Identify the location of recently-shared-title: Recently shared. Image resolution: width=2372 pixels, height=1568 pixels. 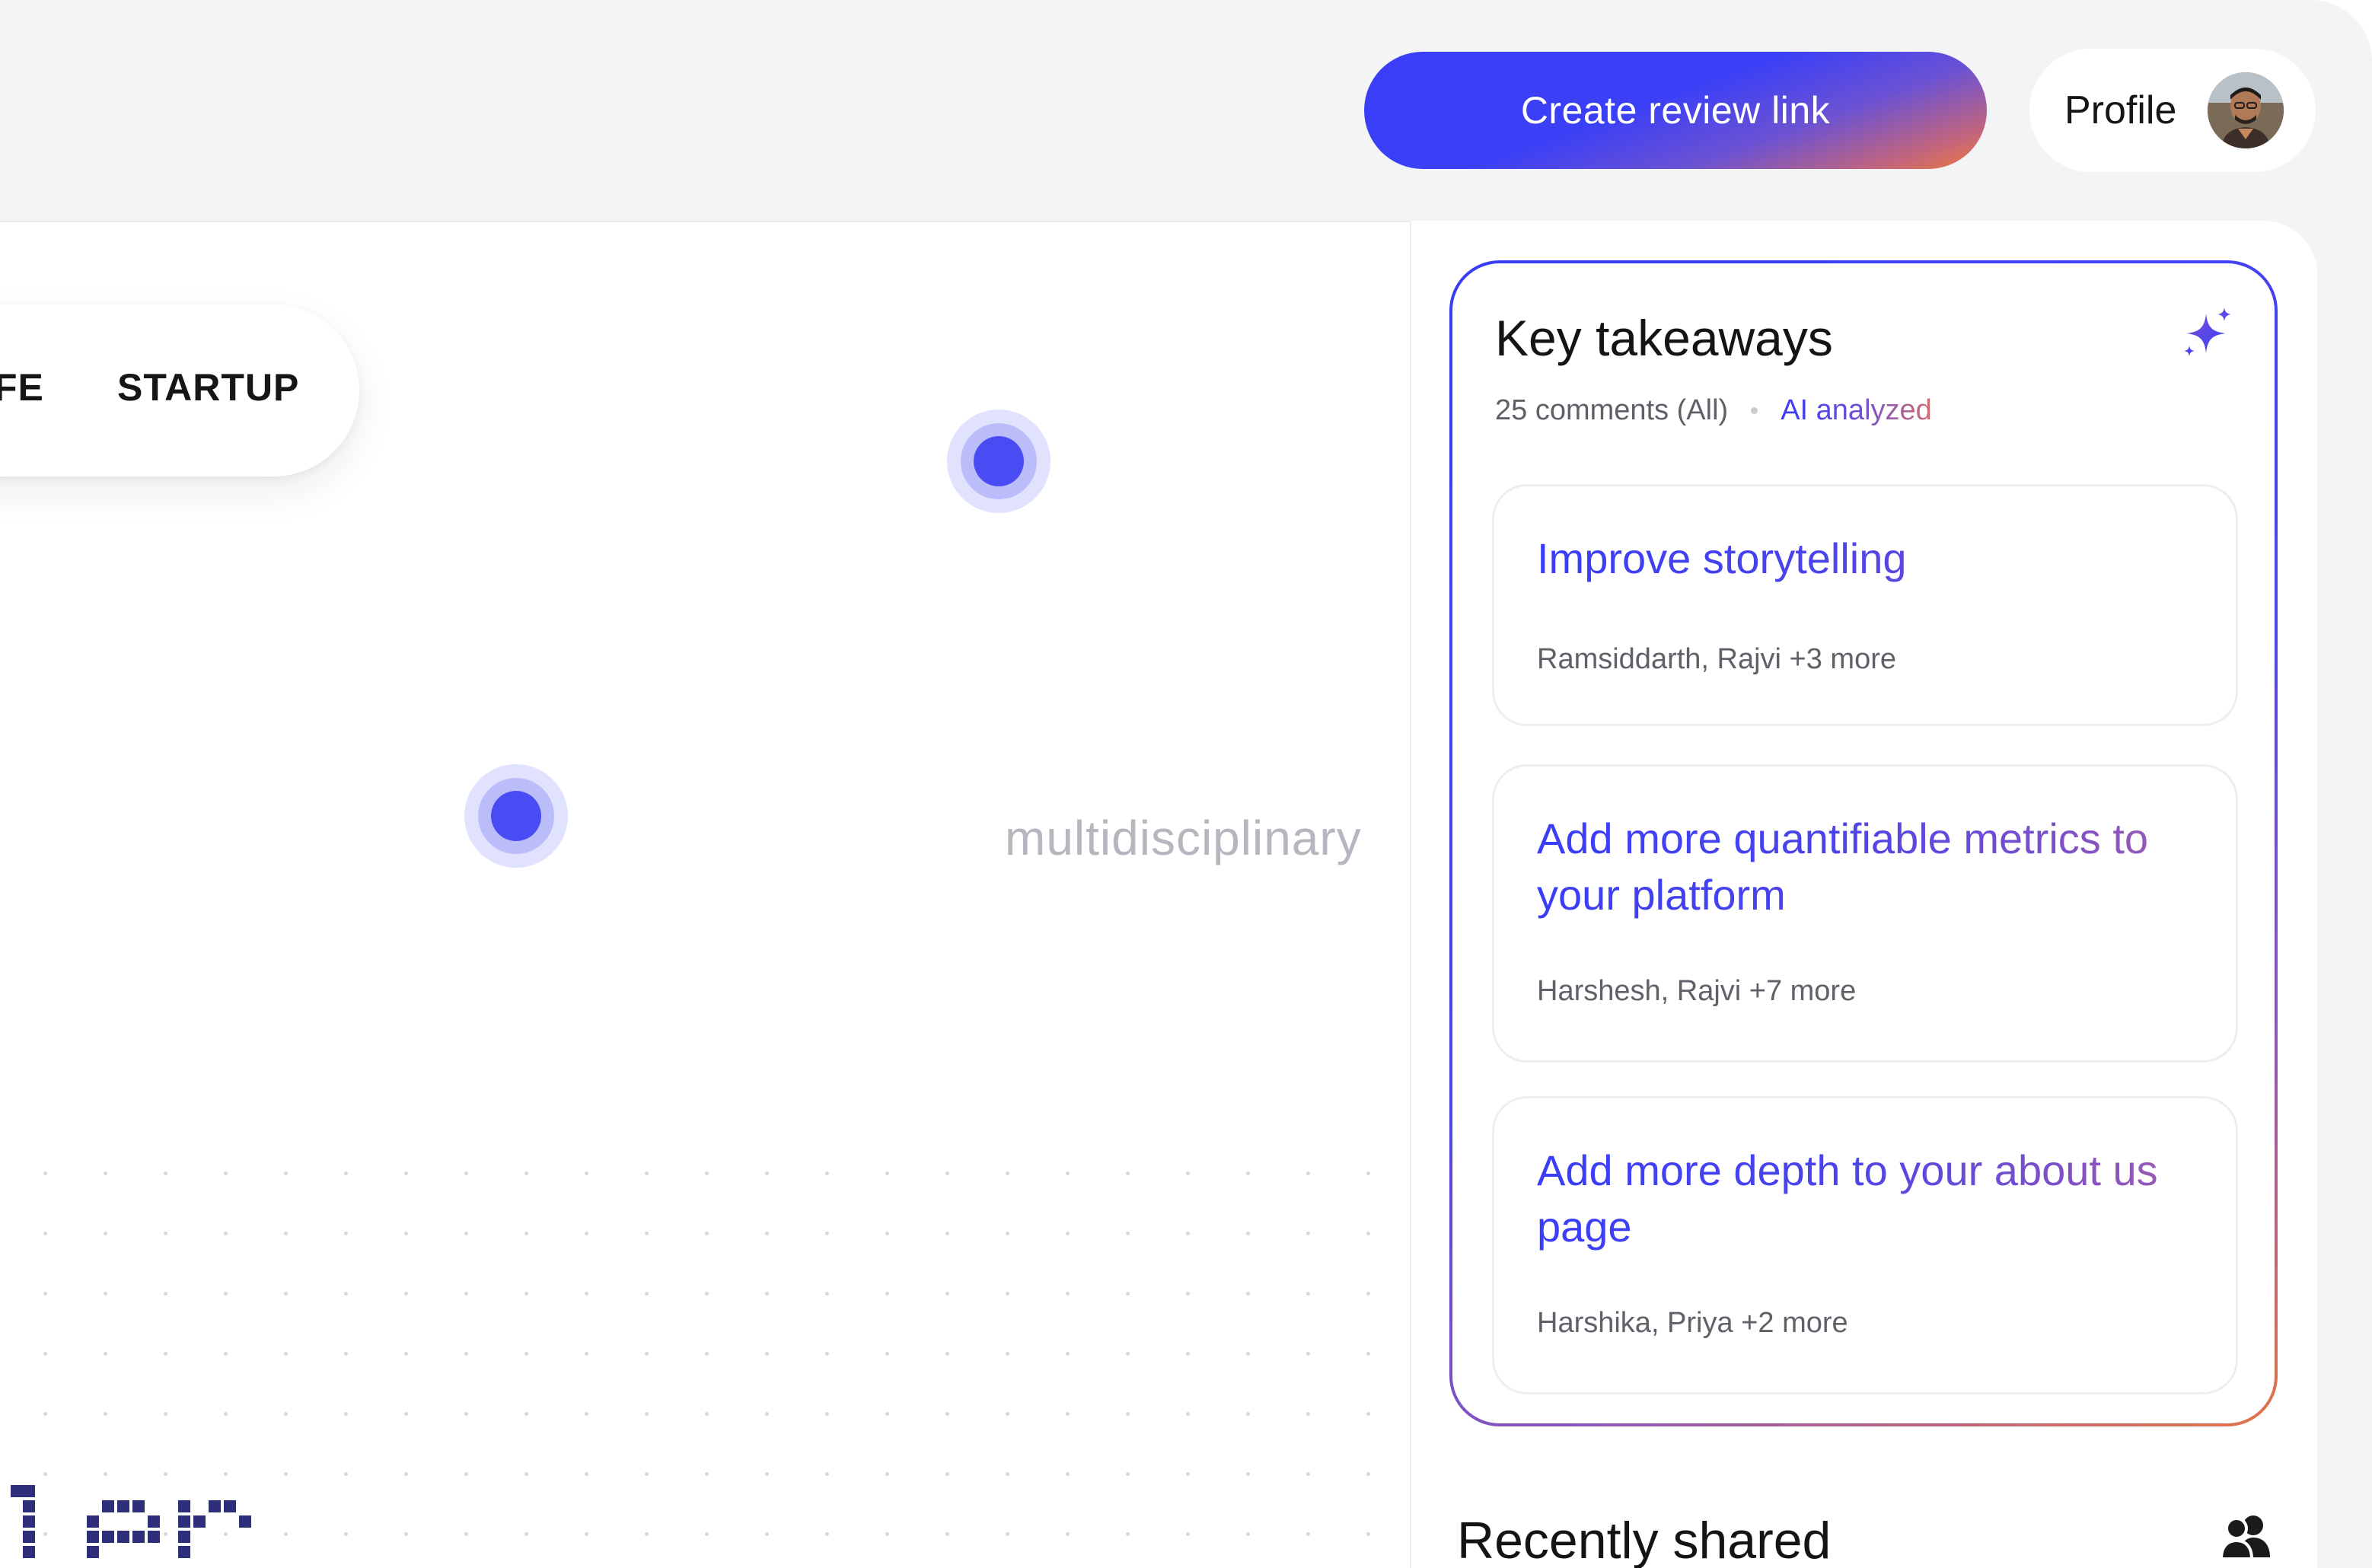
(1644, 1540).